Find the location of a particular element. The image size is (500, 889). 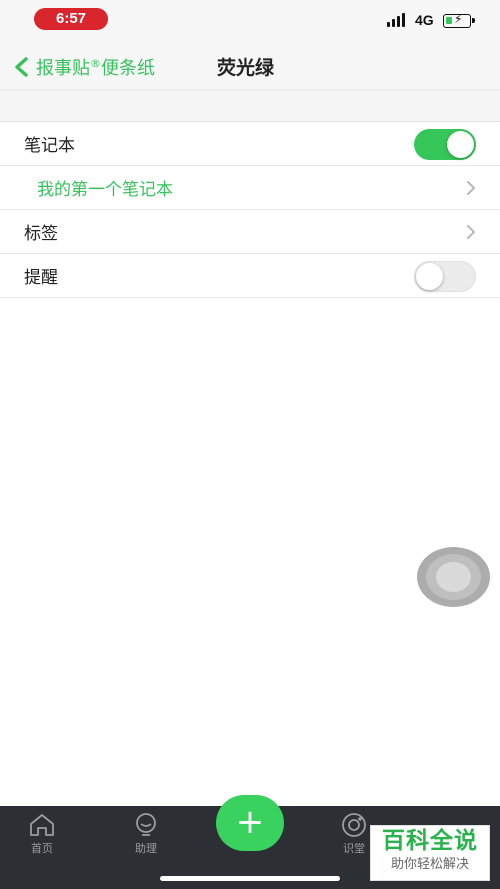

signal-icon is located at coordinates (398, 20).